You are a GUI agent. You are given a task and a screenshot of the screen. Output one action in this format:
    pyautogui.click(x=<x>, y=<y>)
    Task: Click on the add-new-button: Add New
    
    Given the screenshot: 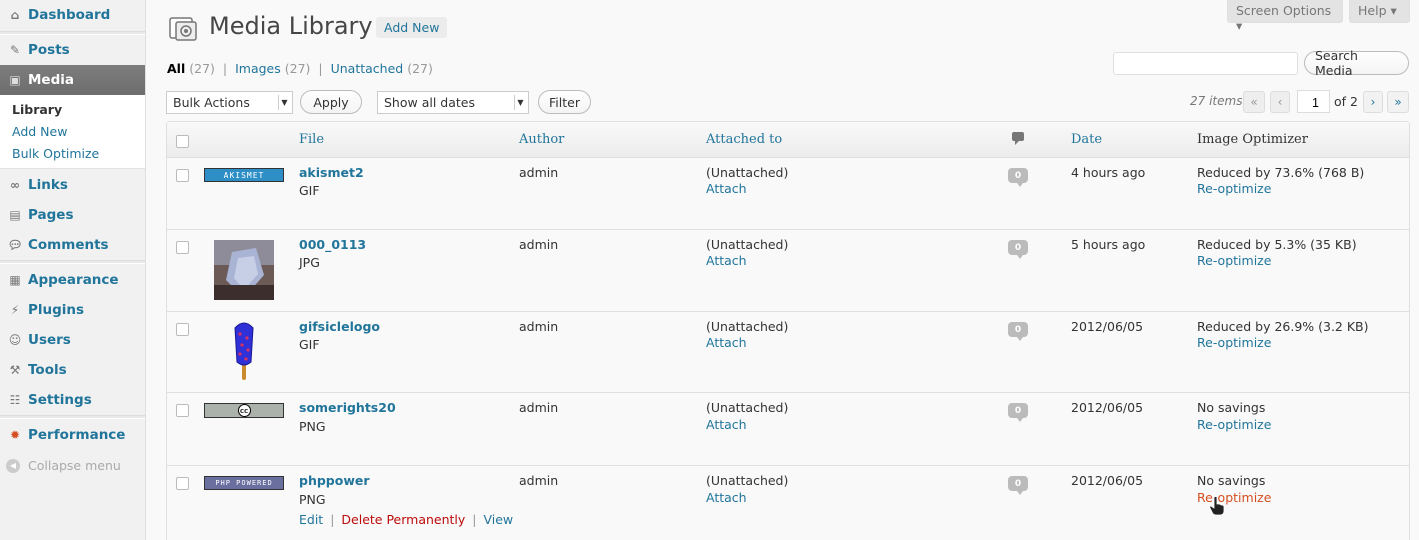 What is the action you would take?
    pyautogui.click(x=412, y=27)
    